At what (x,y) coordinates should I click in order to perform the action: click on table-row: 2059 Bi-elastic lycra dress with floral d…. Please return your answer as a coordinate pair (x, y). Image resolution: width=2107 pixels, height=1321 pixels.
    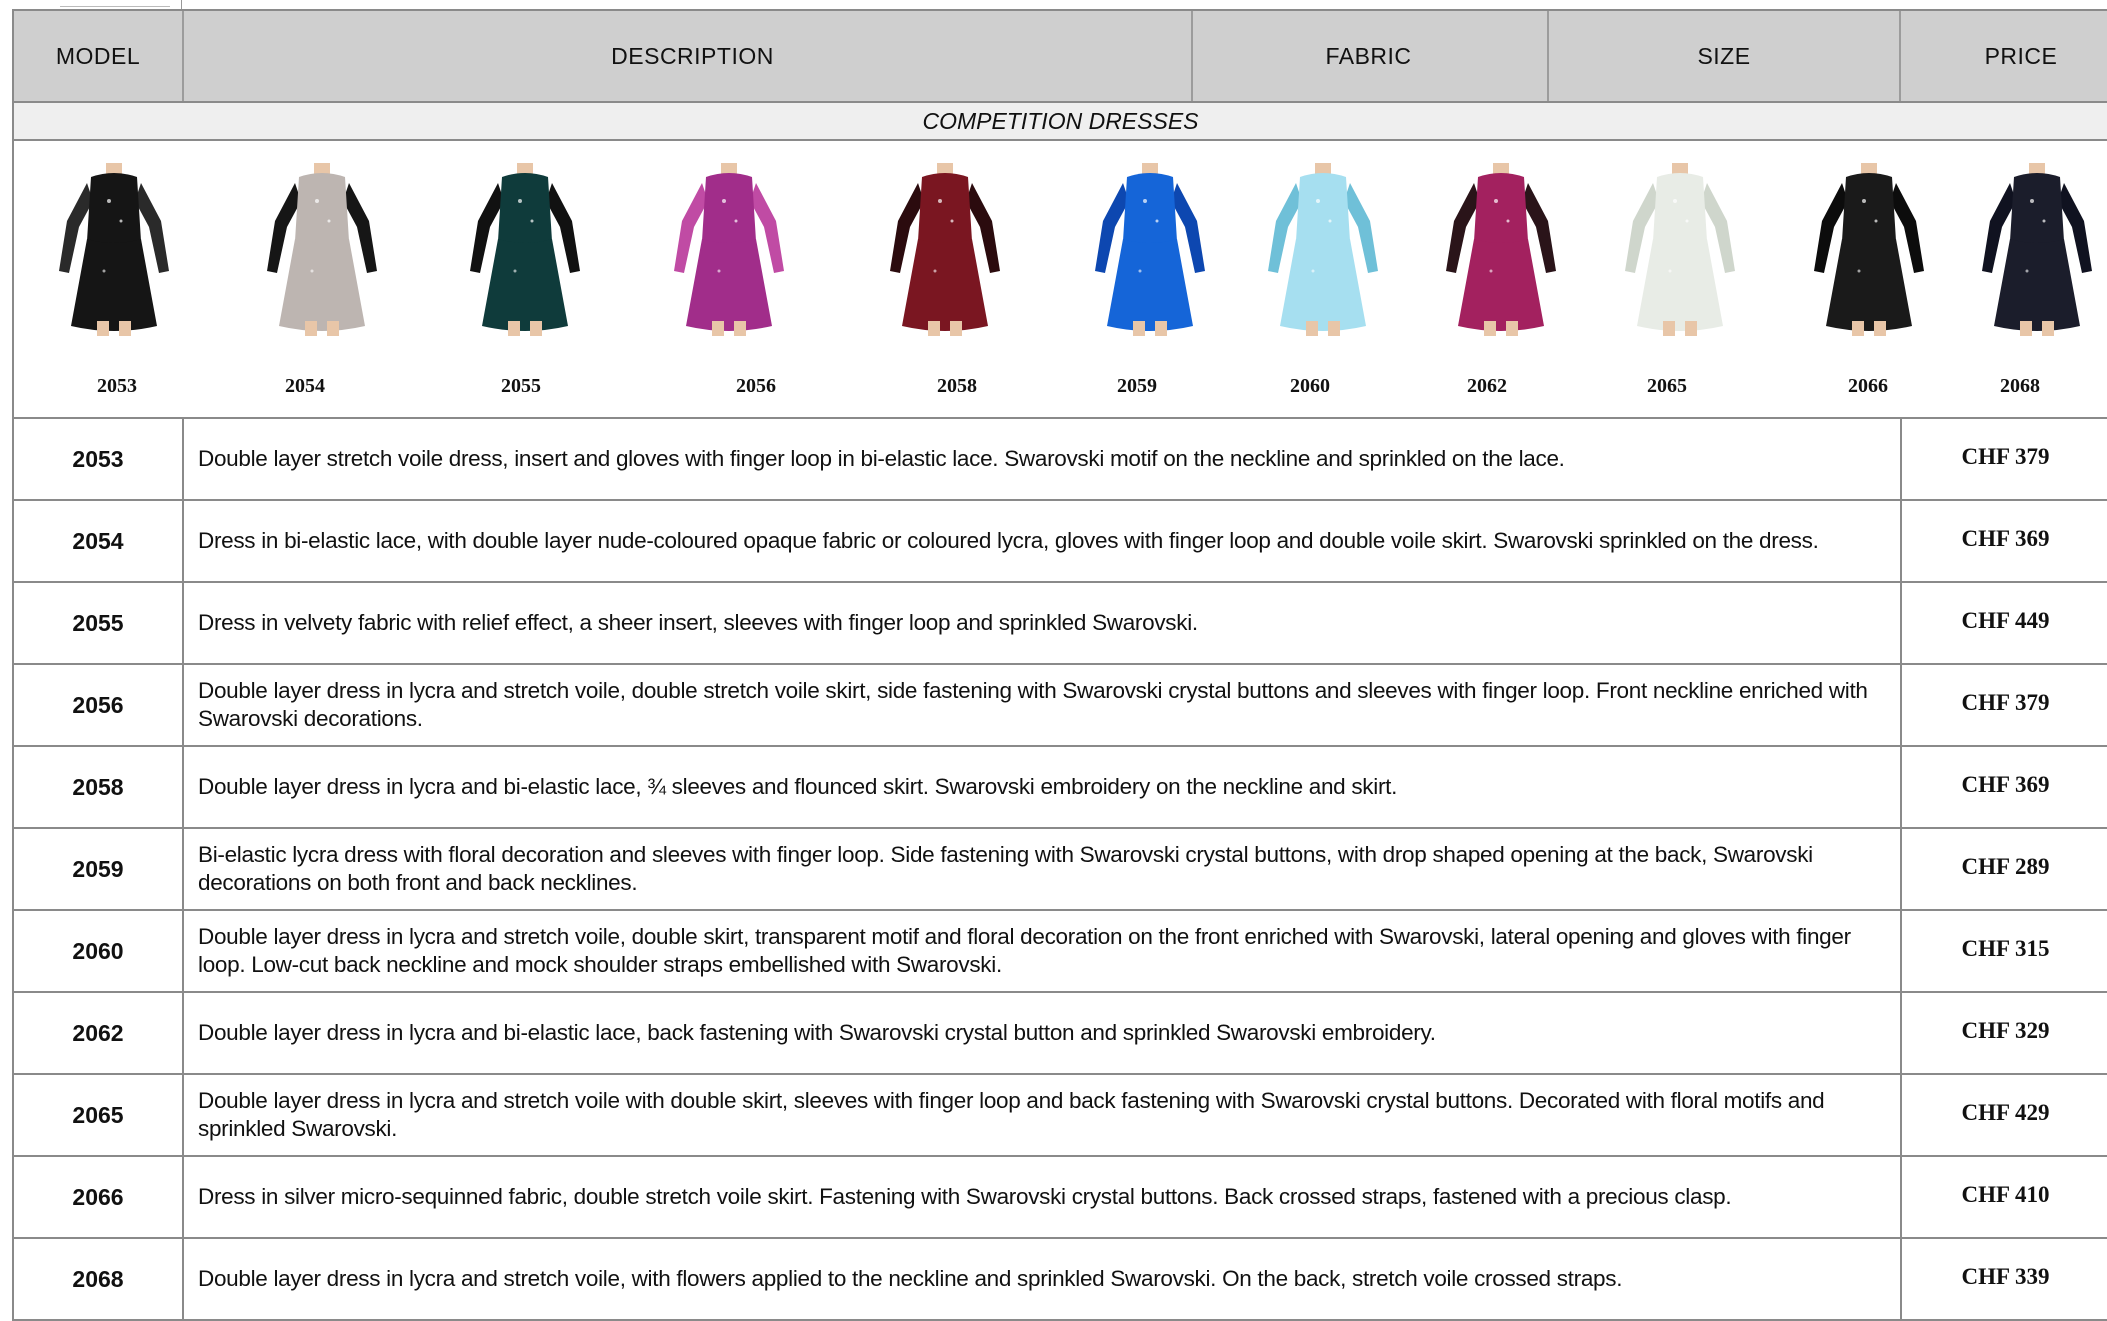
    Looking at the image, I should click on (1059, 870).